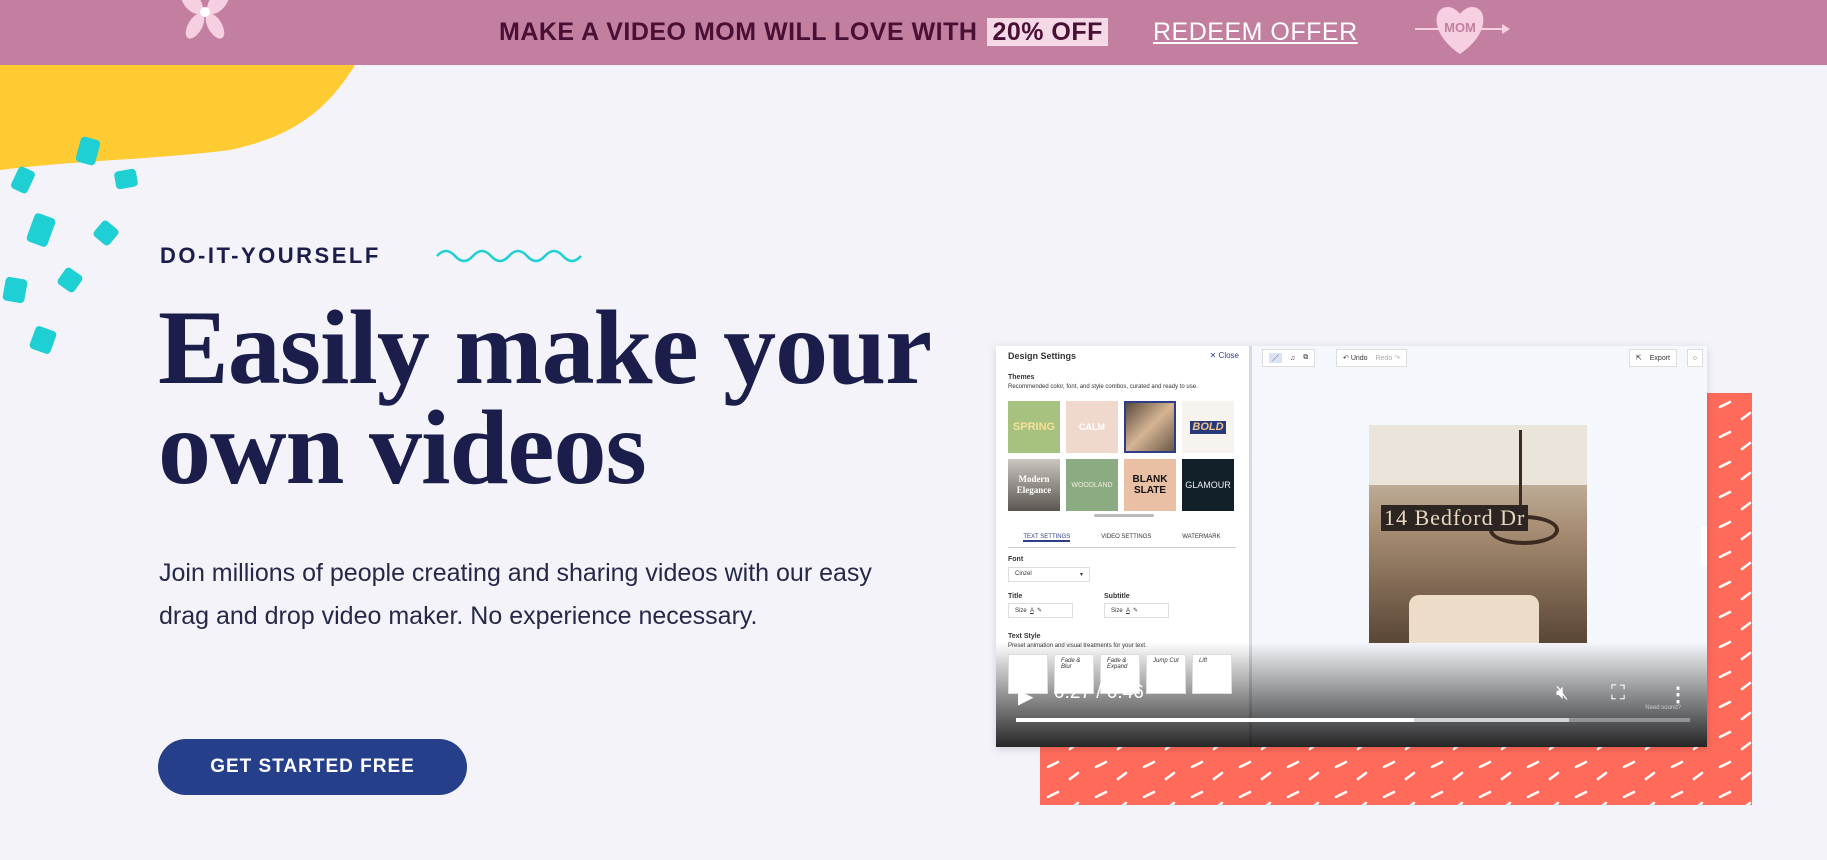 The width and height of the screenshot is (1827, 860). I want to click on title-style-controls: Size A ✎, so click(1040, 610).